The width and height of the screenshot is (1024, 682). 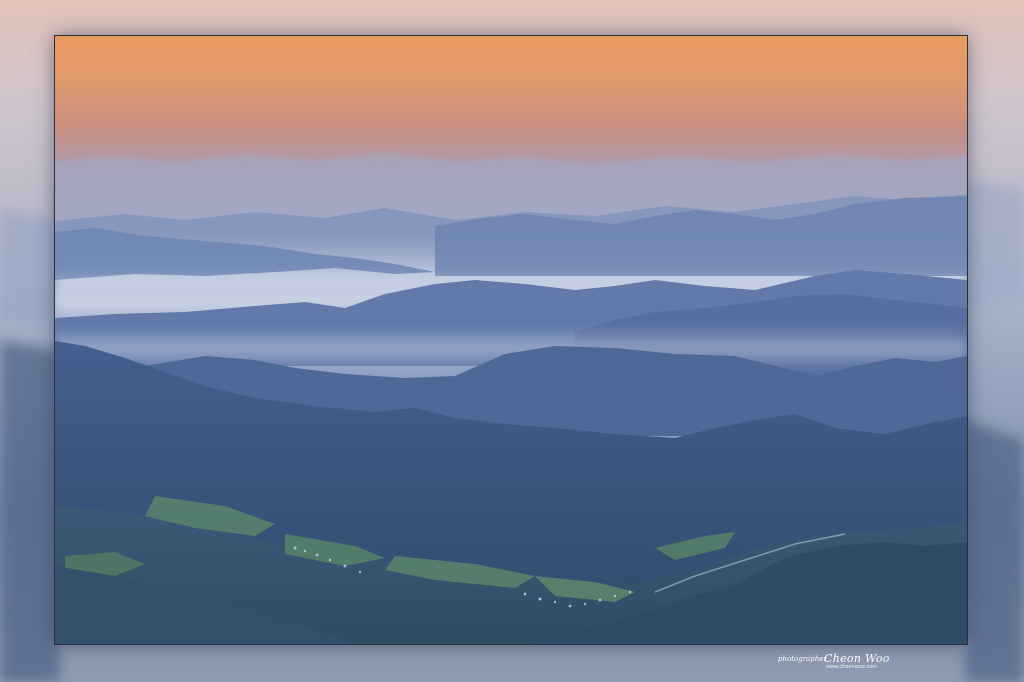 What do you see at coordinates (802, 659) in the screenshot?
I see `signature-prefix: photographer` at bounding box center [802, 659].